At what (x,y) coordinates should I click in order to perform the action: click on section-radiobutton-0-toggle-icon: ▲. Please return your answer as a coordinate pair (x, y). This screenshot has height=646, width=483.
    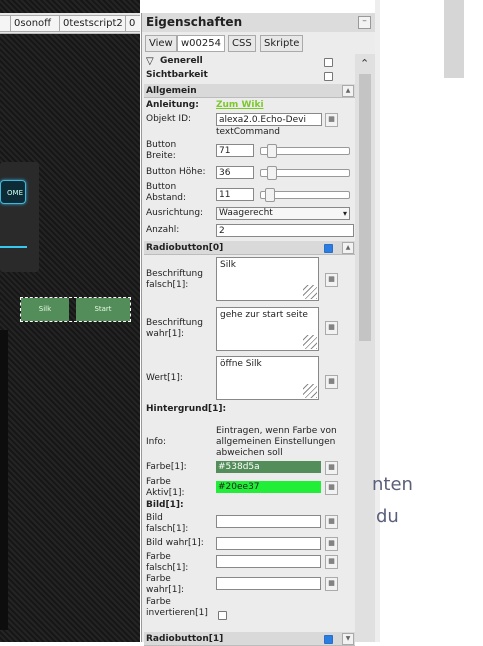
    Looking at the image, I should click on (348, 248).